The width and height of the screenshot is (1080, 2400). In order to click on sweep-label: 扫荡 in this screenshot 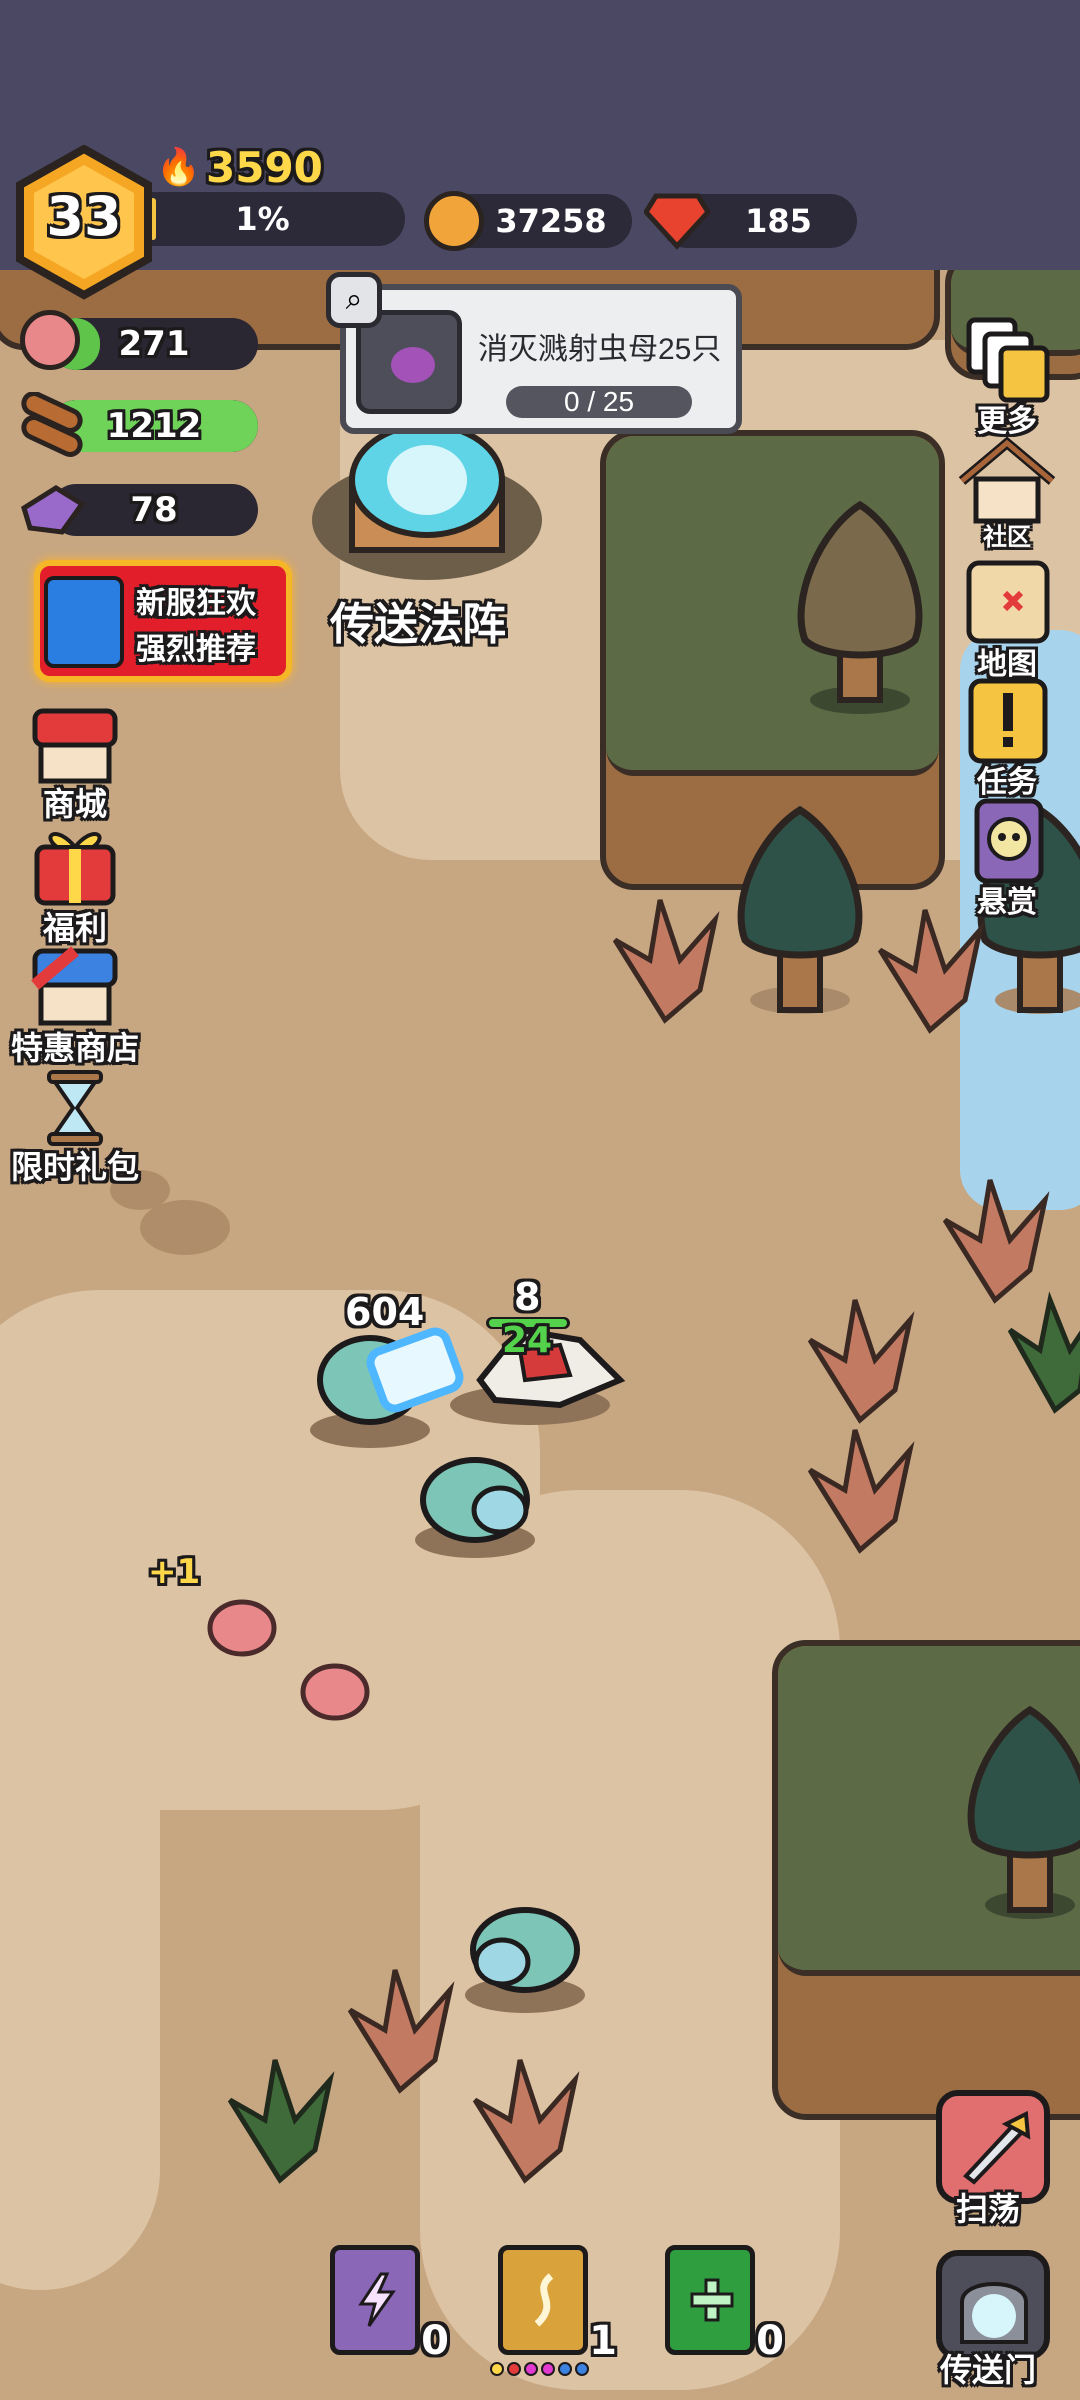, I will do `click(988, 2209)`.